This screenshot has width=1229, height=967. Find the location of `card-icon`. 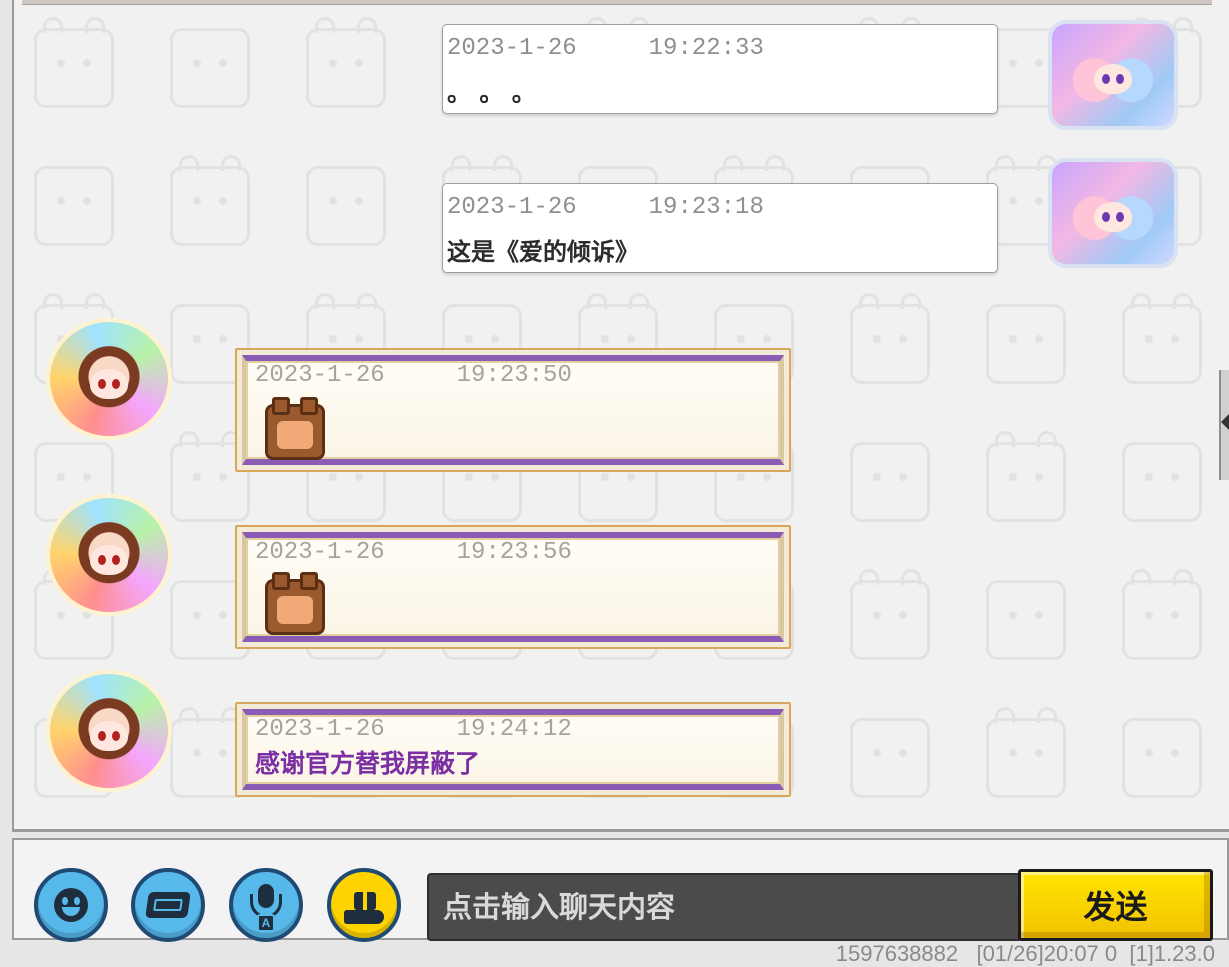

card-icon is located at coordinates (168, 905).